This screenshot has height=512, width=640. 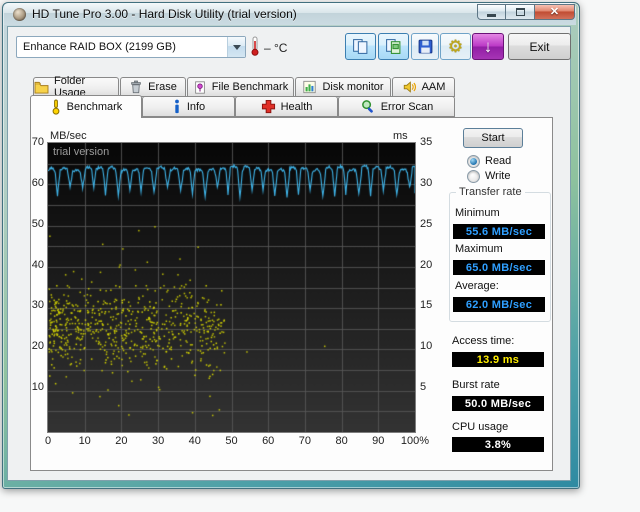 I want to click on file-benchmark-icon, so click(x=199, y=87).